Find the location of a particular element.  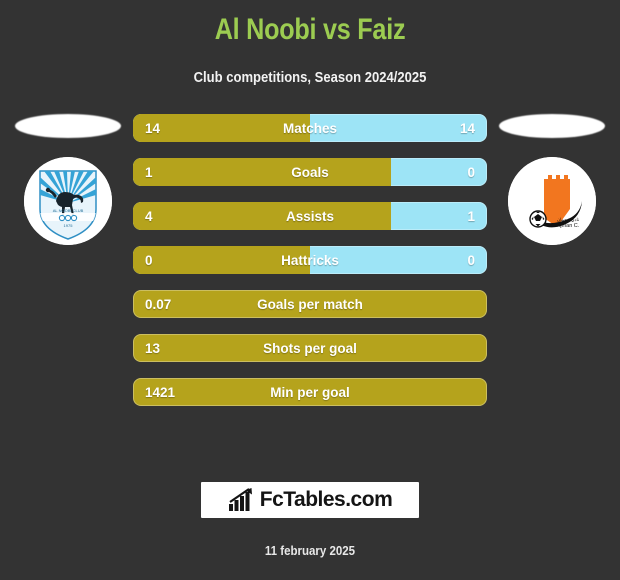

home-team-badge: AL NOOBI CLUB 1975 is located at coordinates (68, 201).